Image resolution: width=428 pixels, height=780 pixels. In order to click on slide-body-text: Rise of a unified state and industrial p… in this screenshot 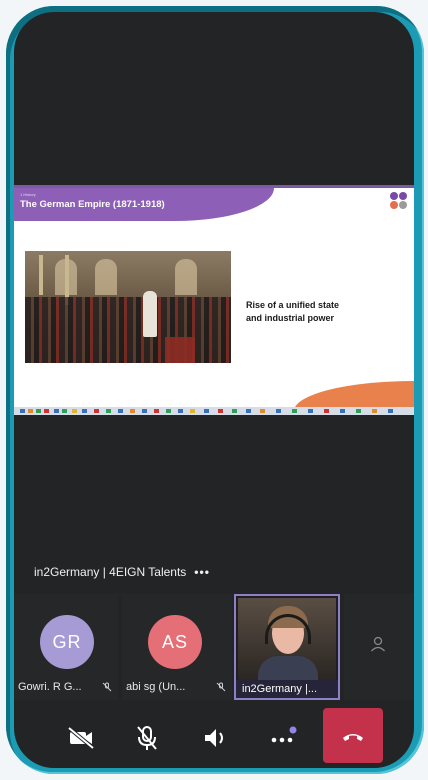, I will do `click(321, 312)`.